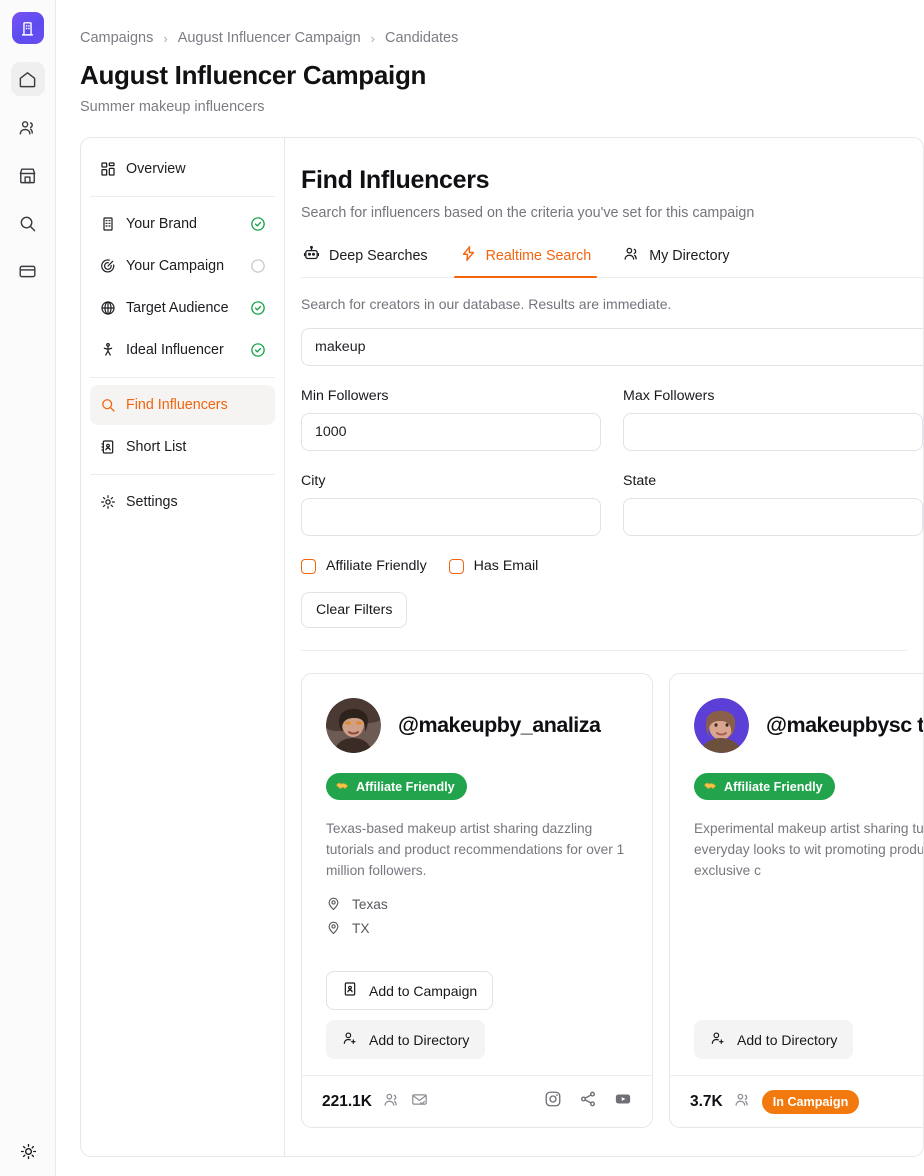 This screenshot has width=924, height=1176. I want to click on sidebar-item-your-campaign: Your Campaign, so click(182, 266).